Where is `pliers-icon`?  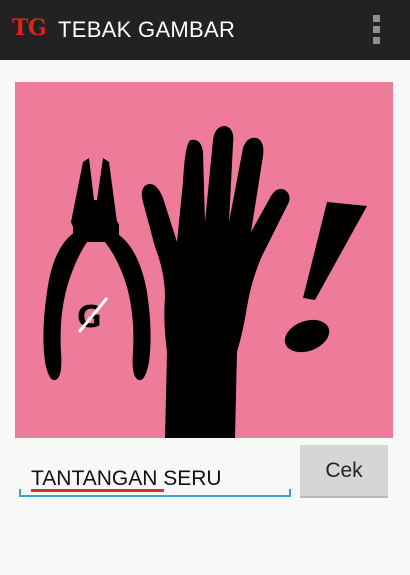 pliers-icon is located at coordinates (97, 269).